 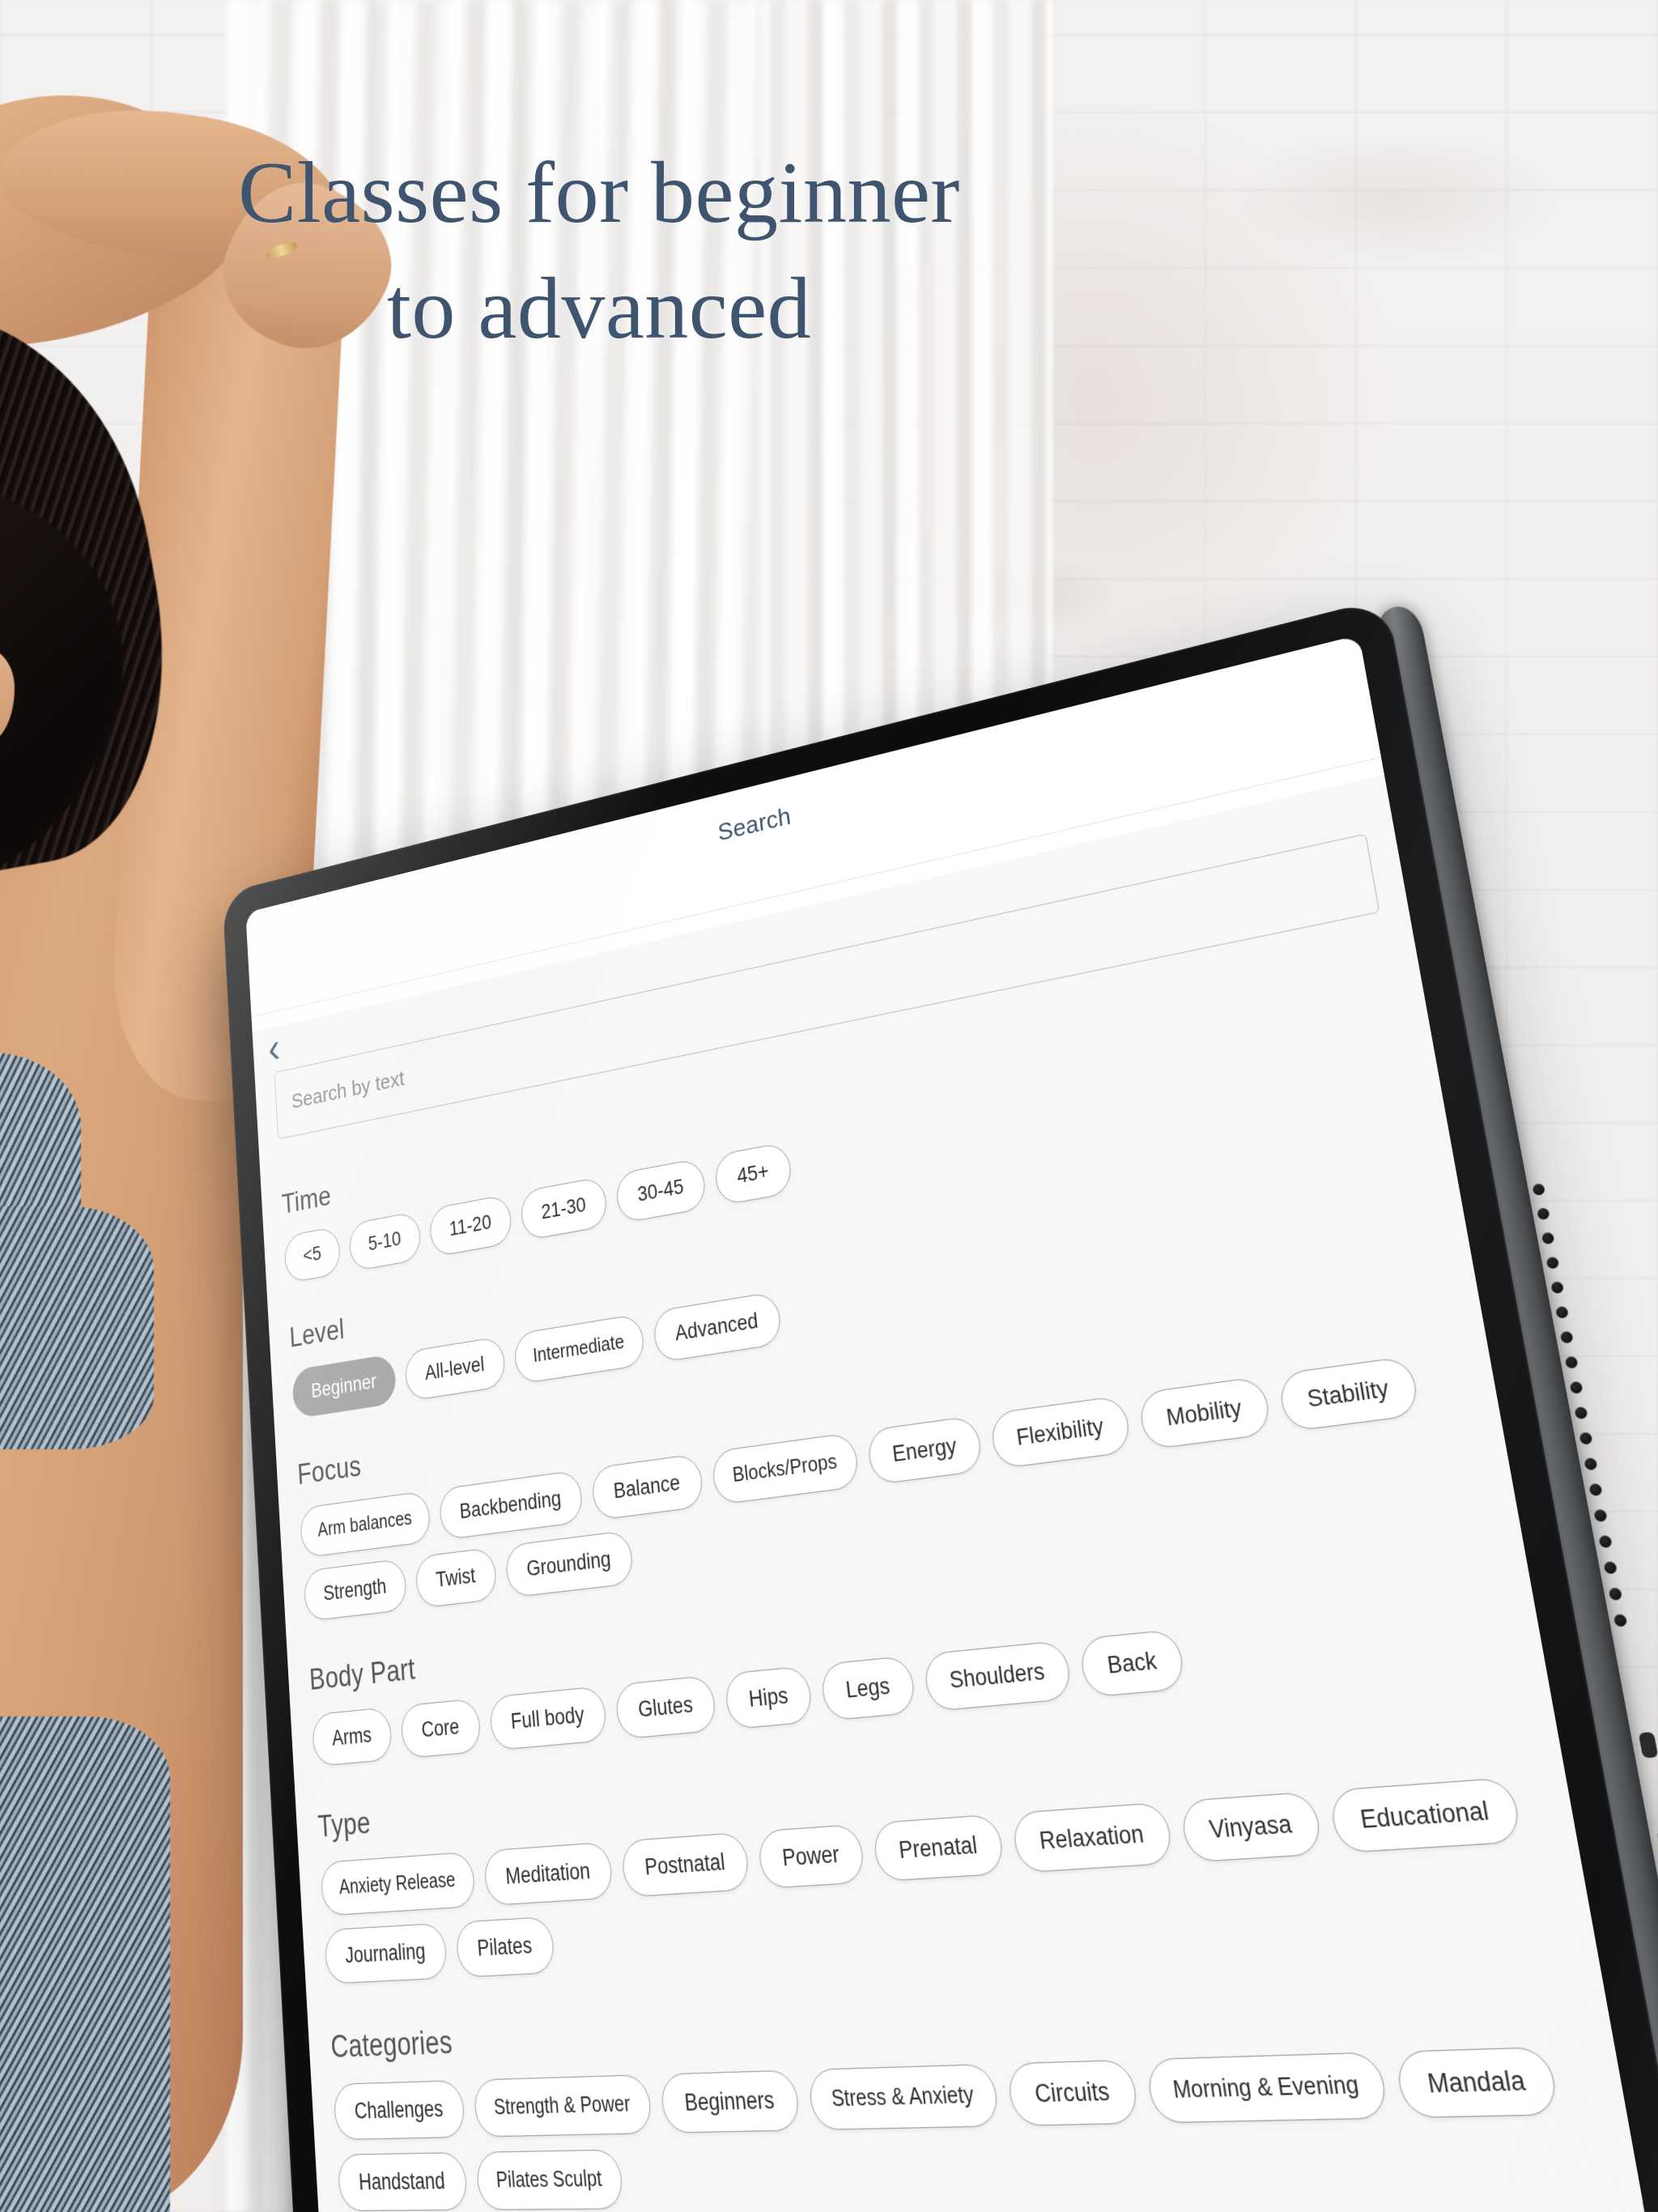 What do you see at coordinates (386, 1953) in the screenshot?
I see `filter-chip-journaling: Journaling` at bounding box center [386, 1953].